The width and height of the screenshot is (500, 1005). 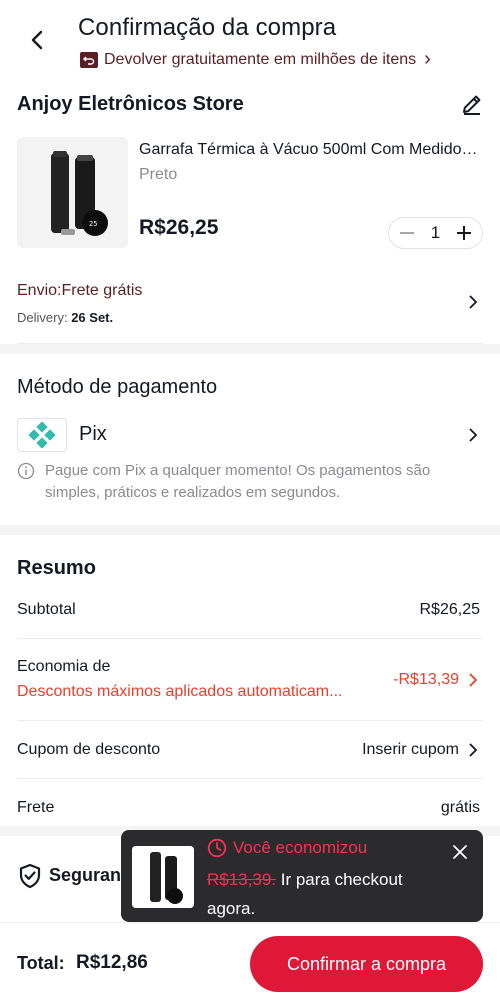 What do you see at coordinates (327, 894) in the screenshot?
I see `toast-message: R$13,39. Ir para checkout agora.` at bounding box center [327, 894].